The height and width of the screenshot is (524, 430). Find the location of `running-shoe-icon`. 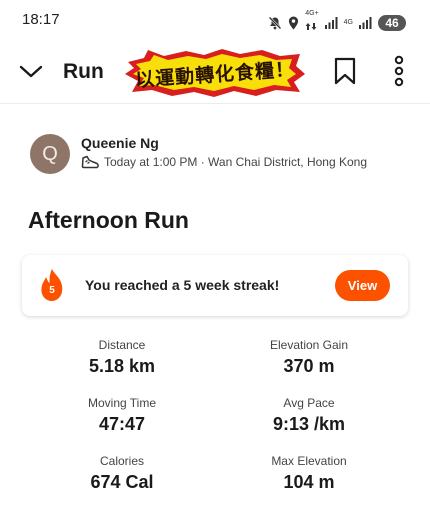

running-shoe-icon is located at coordinates (90, 162).